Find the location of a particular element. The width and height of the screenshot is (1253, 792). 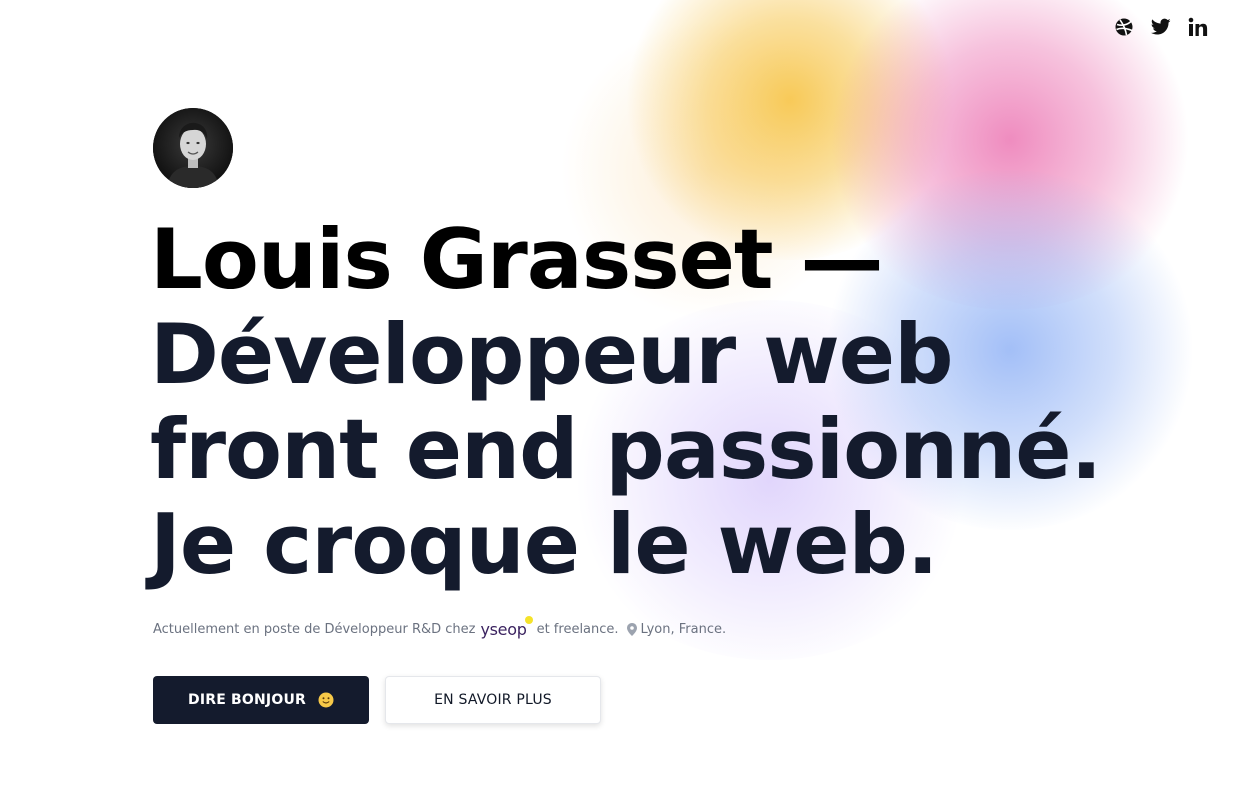

linkedin-link is located at coordinates (1198, 27).